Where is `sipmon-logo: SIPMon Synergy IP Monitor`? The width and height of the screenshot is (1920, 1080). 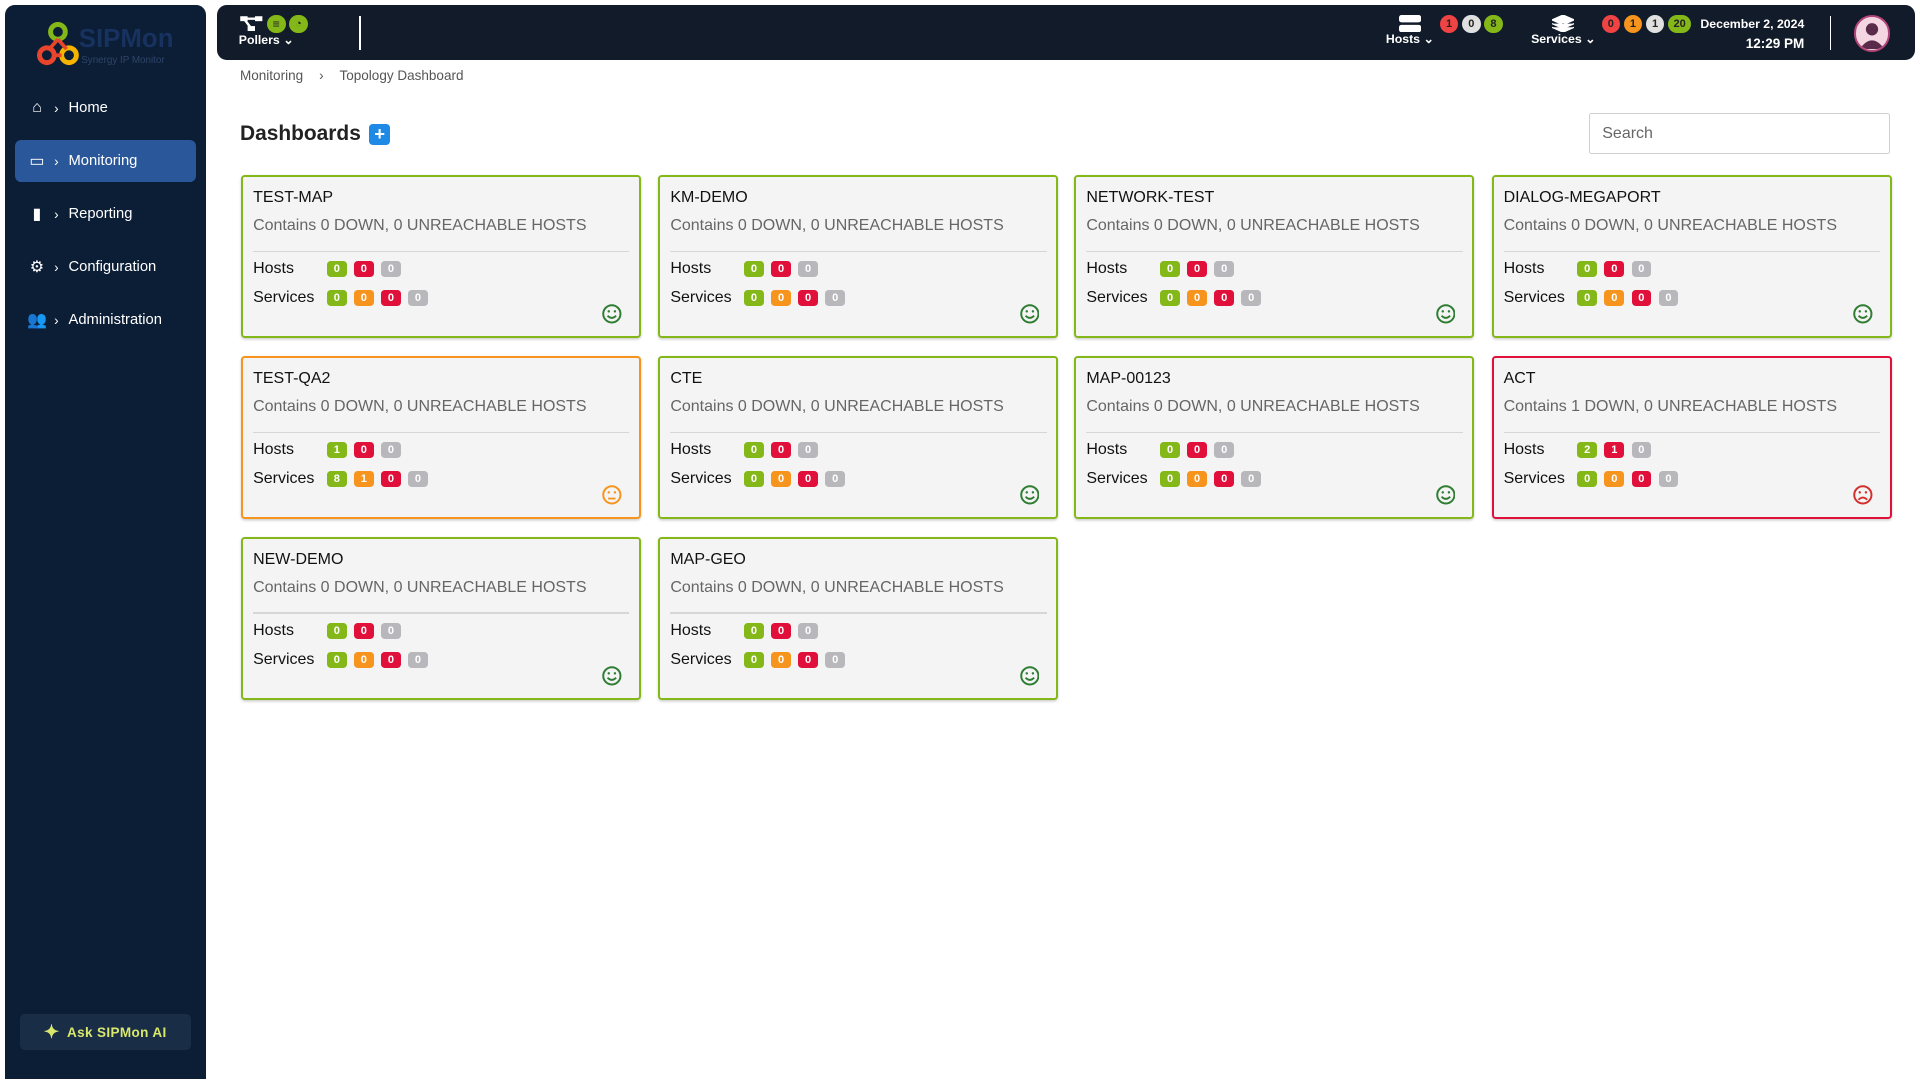 sipmon-logo: SIPMon Synergy IP Monitor is located at coordinates (110, 49).